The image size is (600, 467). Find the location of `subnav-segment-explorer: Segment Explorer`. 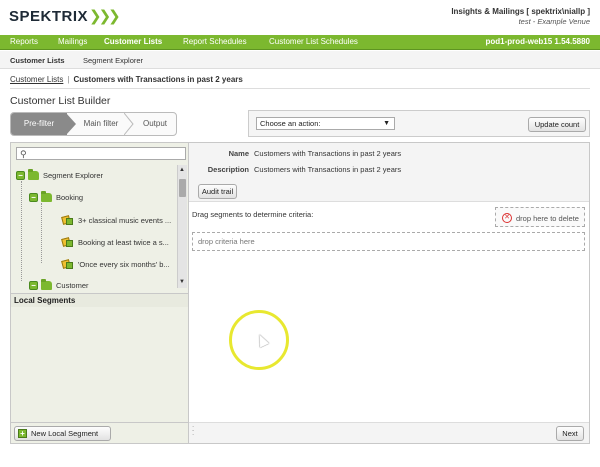

subnav-segment-explorer: Segment Explorer is located at coordinates (113, 60).